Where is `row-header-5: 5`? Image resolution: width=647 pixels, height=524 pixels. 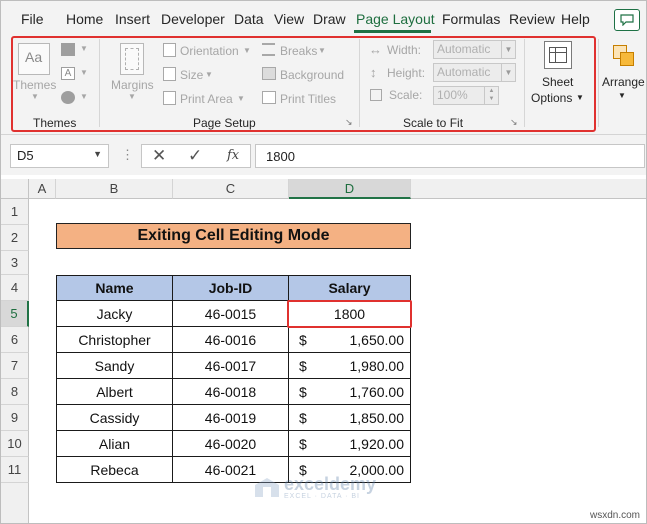
row-header-5: 5 is located at coordinates (15, 314).